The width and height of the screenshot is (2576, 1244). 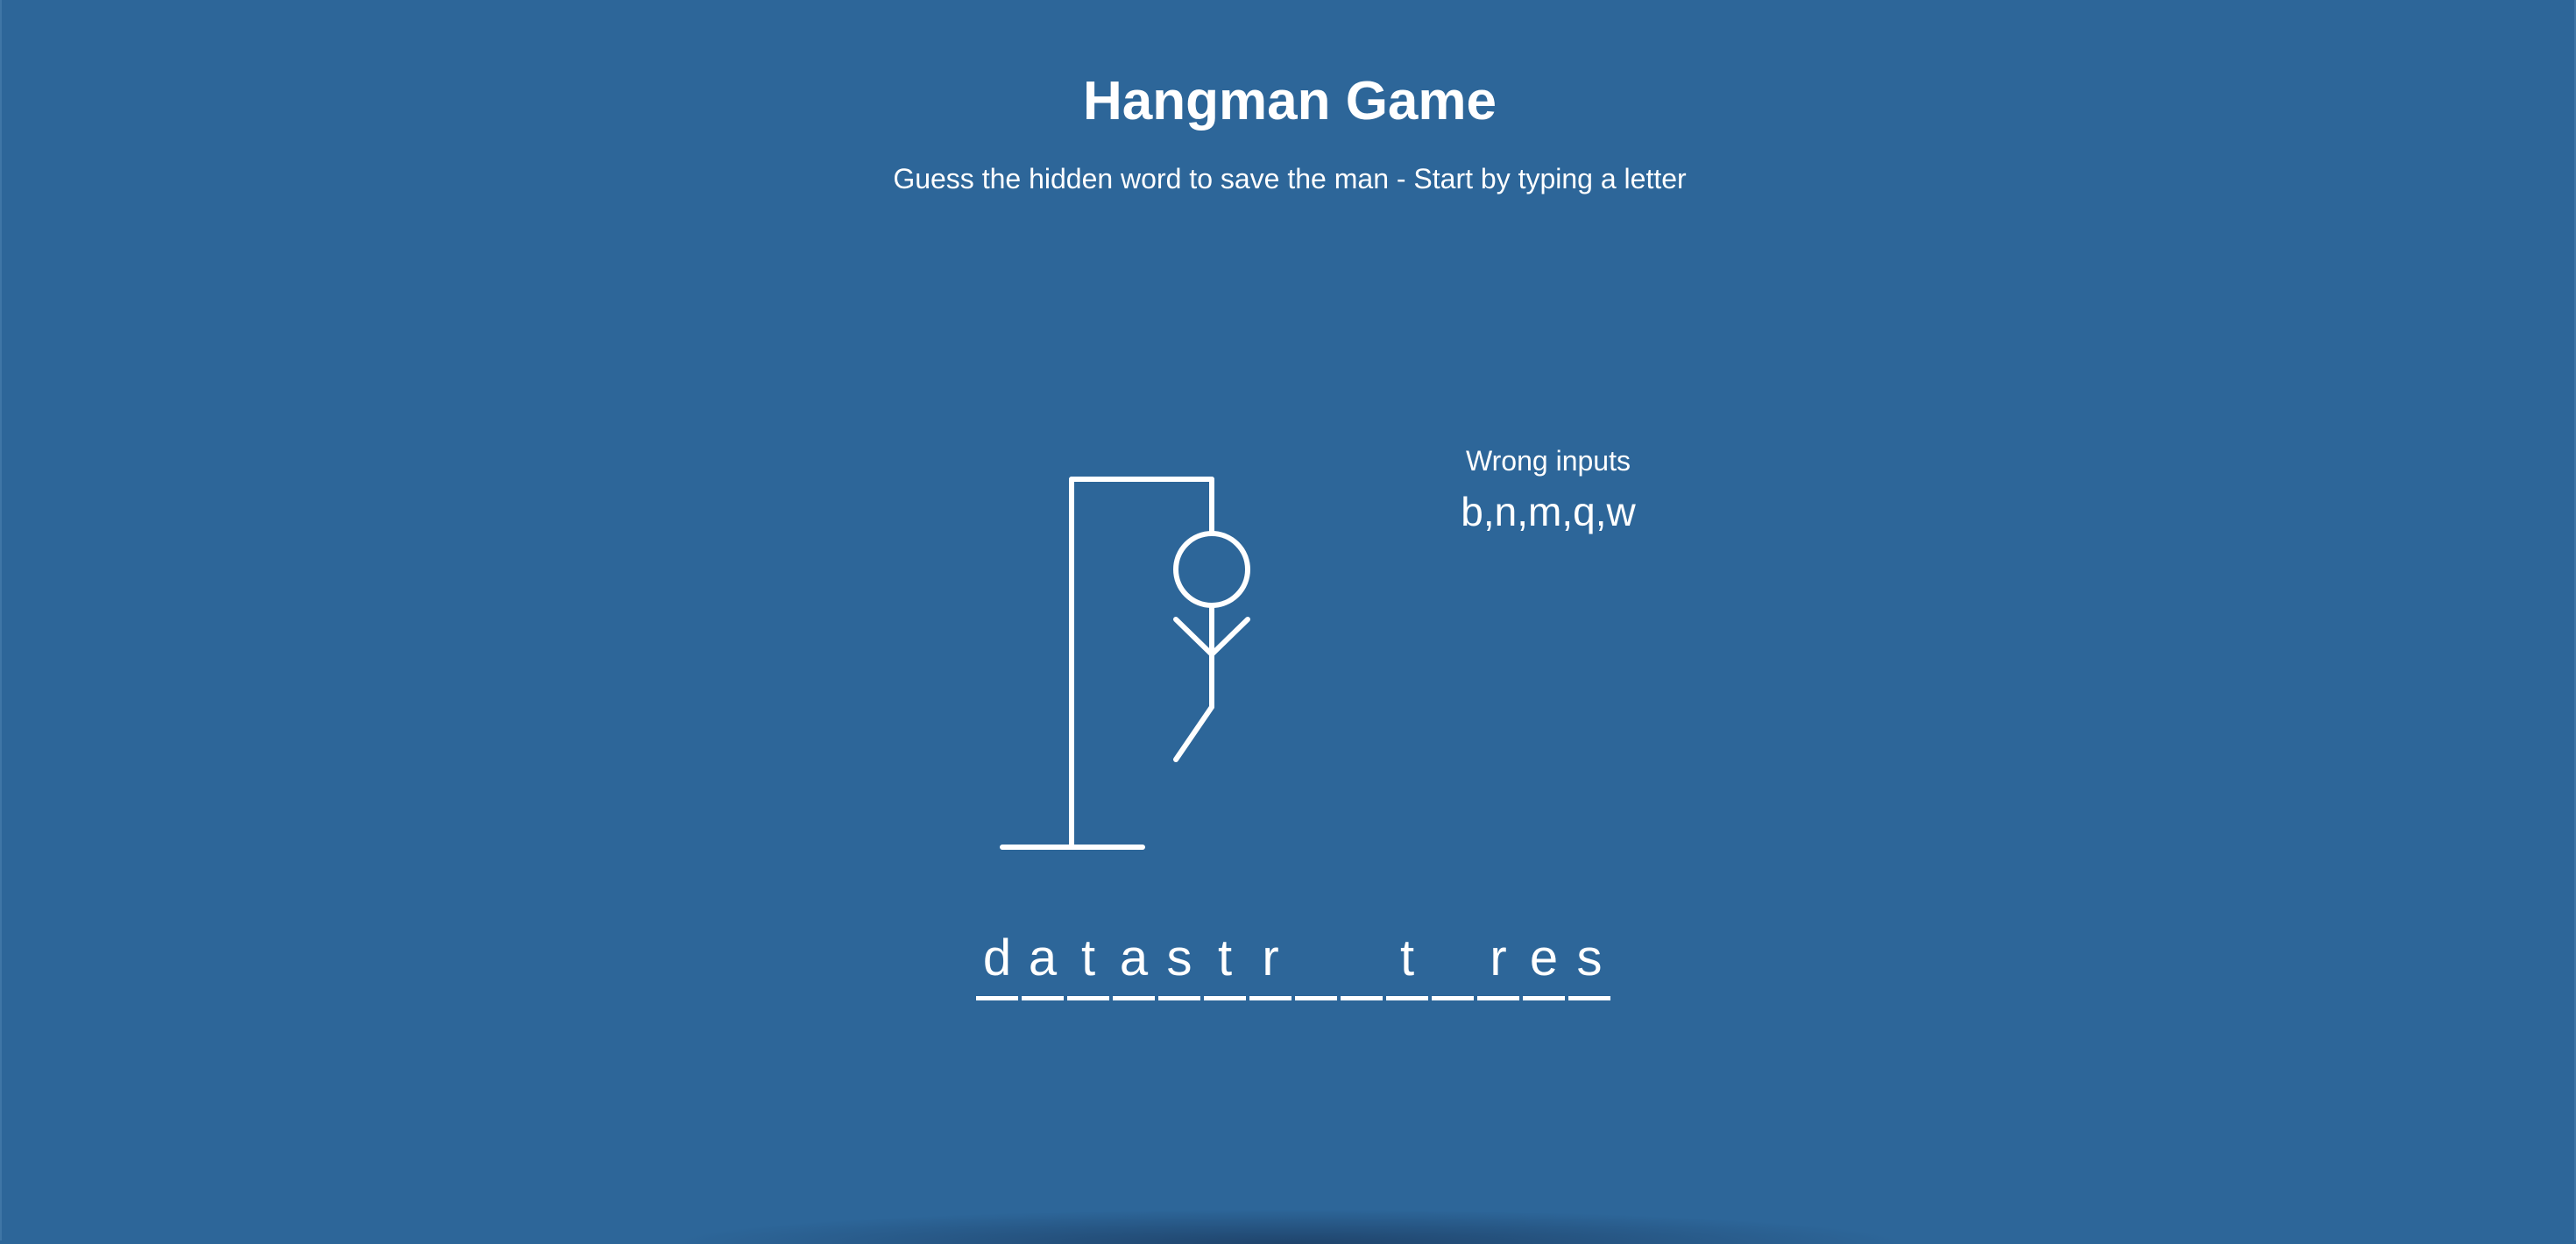 I want to click on letter-char: e, so click(x=1544, y=957).